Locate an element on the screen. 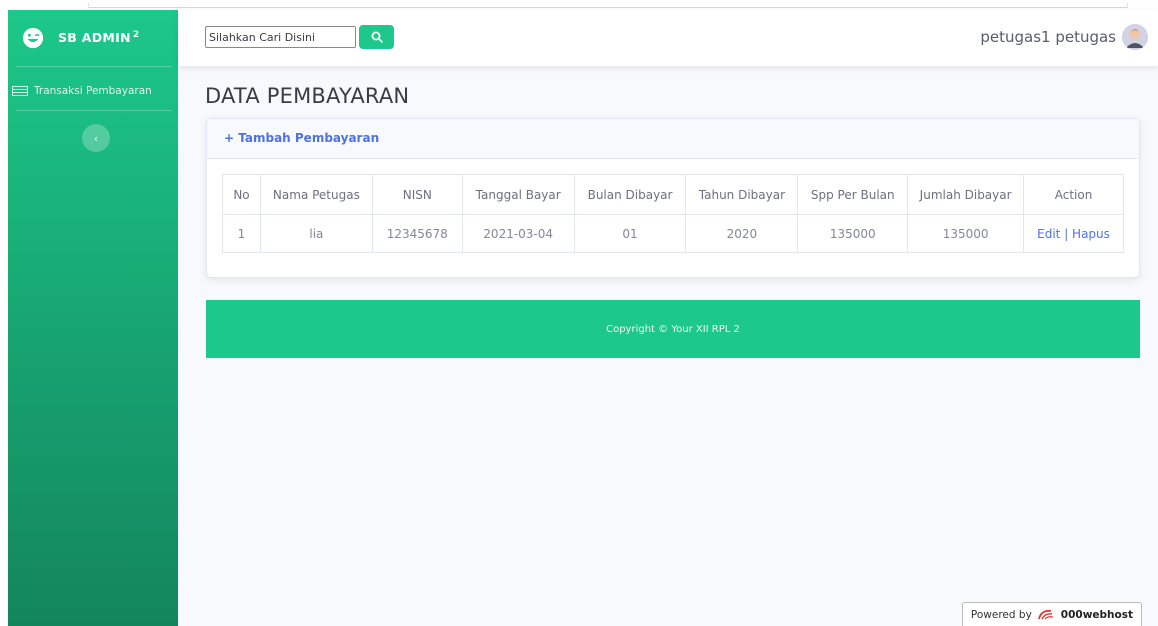 Image resolution: width=1158 pixels, height=626 pixels. brand-label: SB ADMIN is located at coordinates (94, 38).